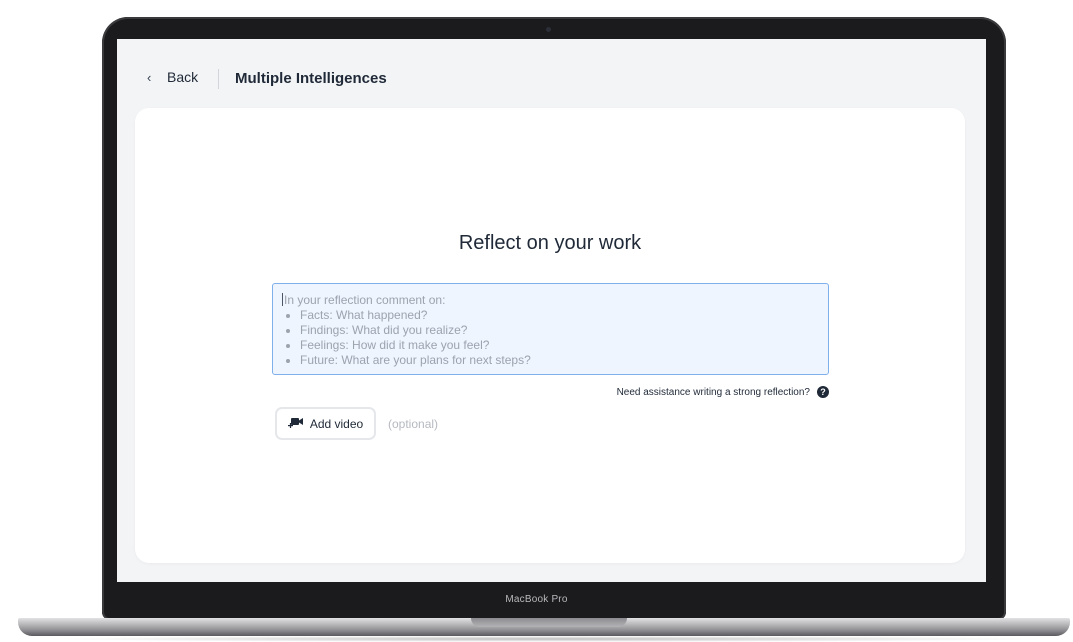 The width and height of the screenshot is (1073, 642). What do you see at coordinates (550, 300) in the screenshot?
I see `placeholder-intro: In your reflection comment on:` at bounding box center [550, 300].